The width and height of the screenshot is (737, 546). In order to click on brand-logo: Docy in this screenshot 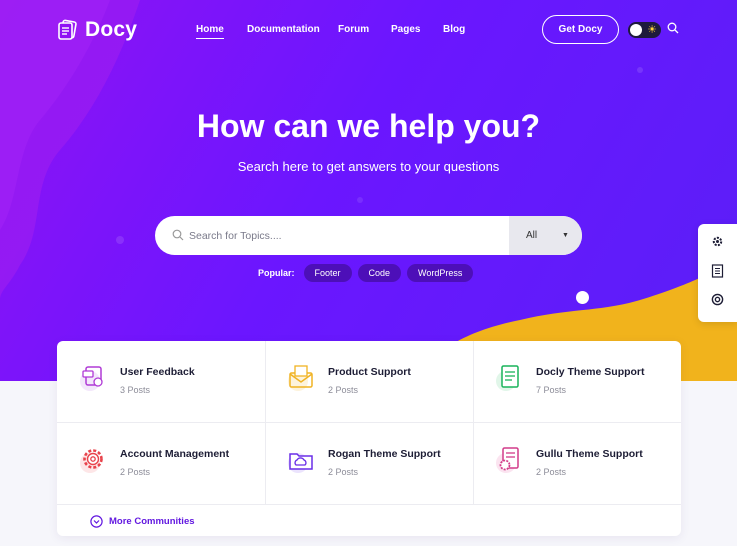, I will do `click(97, 30)`.